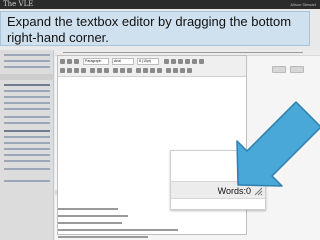 This screenshot has height=240, width=320. What do you see at coordinates (218, 180) in the screenshot?
I see `zoom-inset: Words:0` at bounding box center [218, 180].